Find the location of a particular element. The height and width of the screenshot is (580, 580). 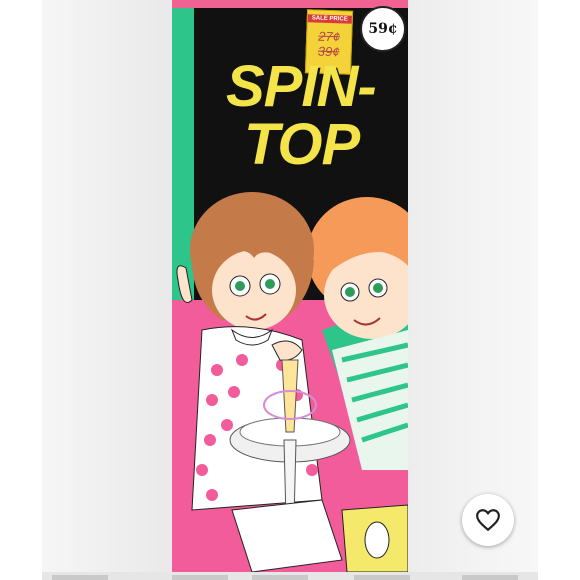

title-line-2: TOP is located at coordinates (302, 144).